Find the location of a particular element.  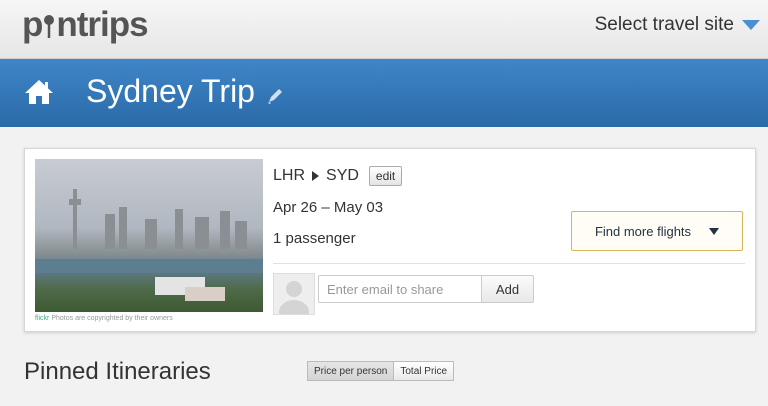

share-form: Add is located at coordinates (426, 289).